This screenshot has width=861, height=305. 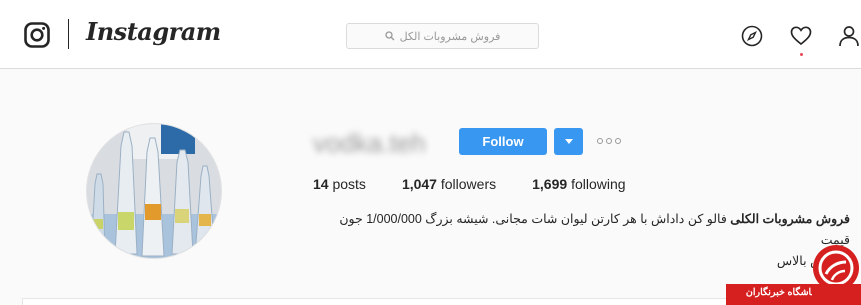 What do you see at coordinates (598, 184) in the screenshot?
I see `following-label: following` at bounding box center [598, 184].